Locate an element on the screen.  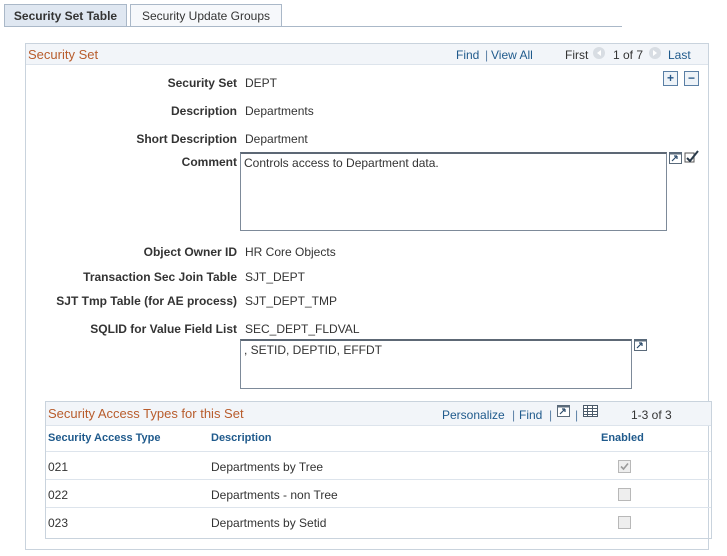
sjt-tmp-table-value: SJT_DEPT_TMP is located at coordinates (291, 301).